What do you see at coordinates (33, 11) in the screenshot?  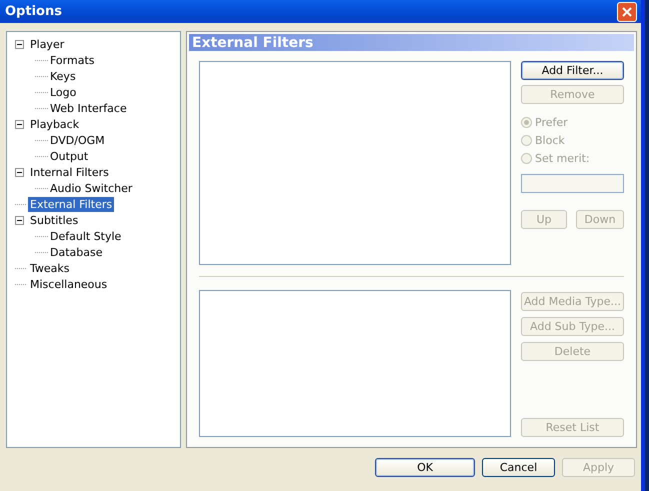 I see `window-title: Options` at bounding box center [33, 11].